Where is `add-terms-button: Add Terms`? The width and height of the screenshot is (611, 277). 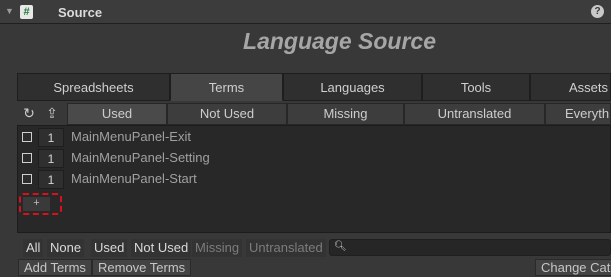
add-terms-button: Add Terms is located at coordinates (55, 267).